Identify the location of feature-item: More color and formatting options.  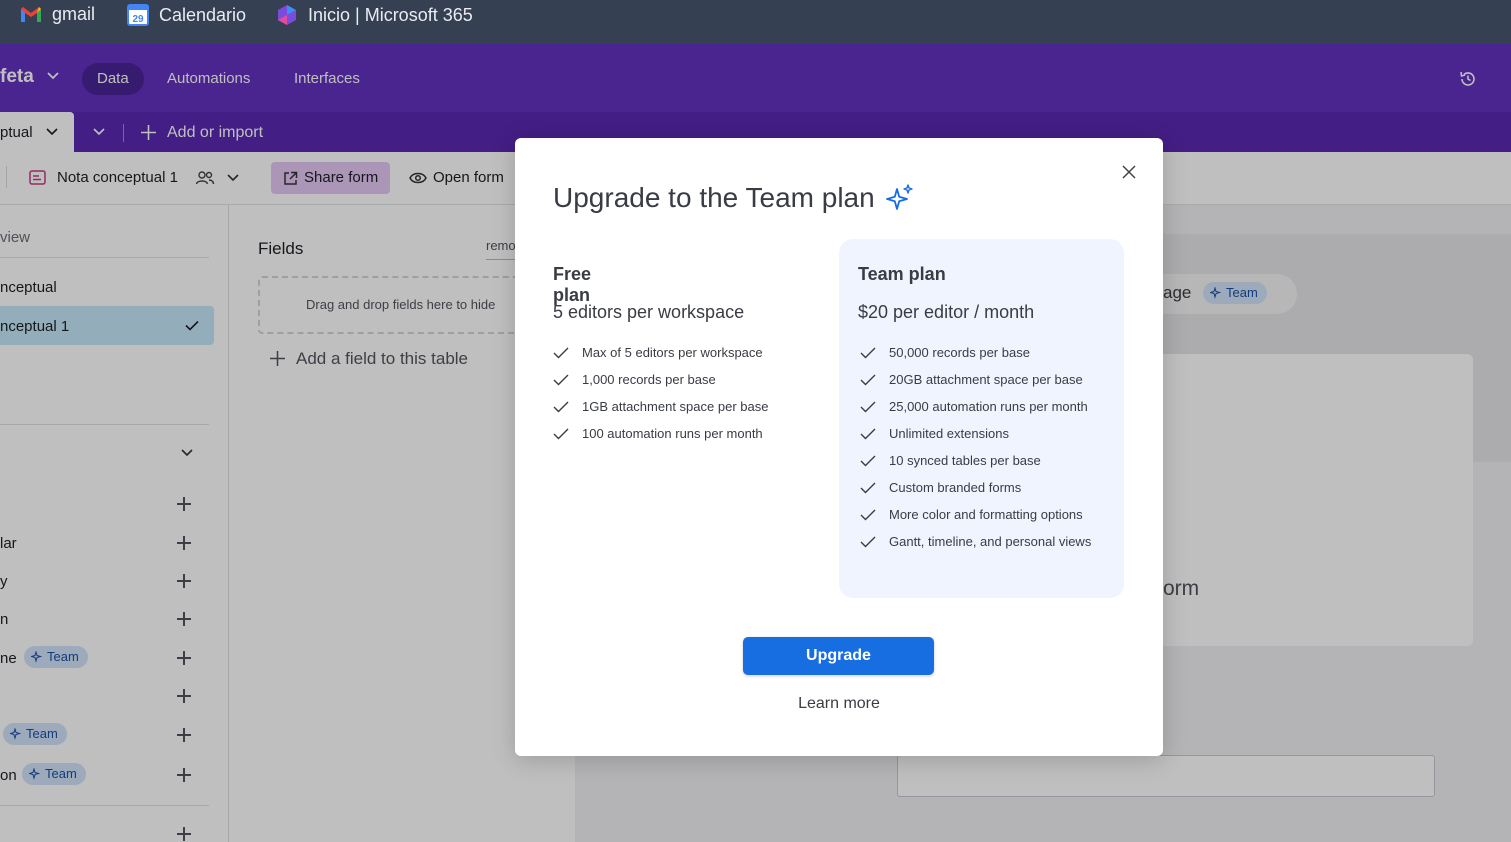
(971, 514).